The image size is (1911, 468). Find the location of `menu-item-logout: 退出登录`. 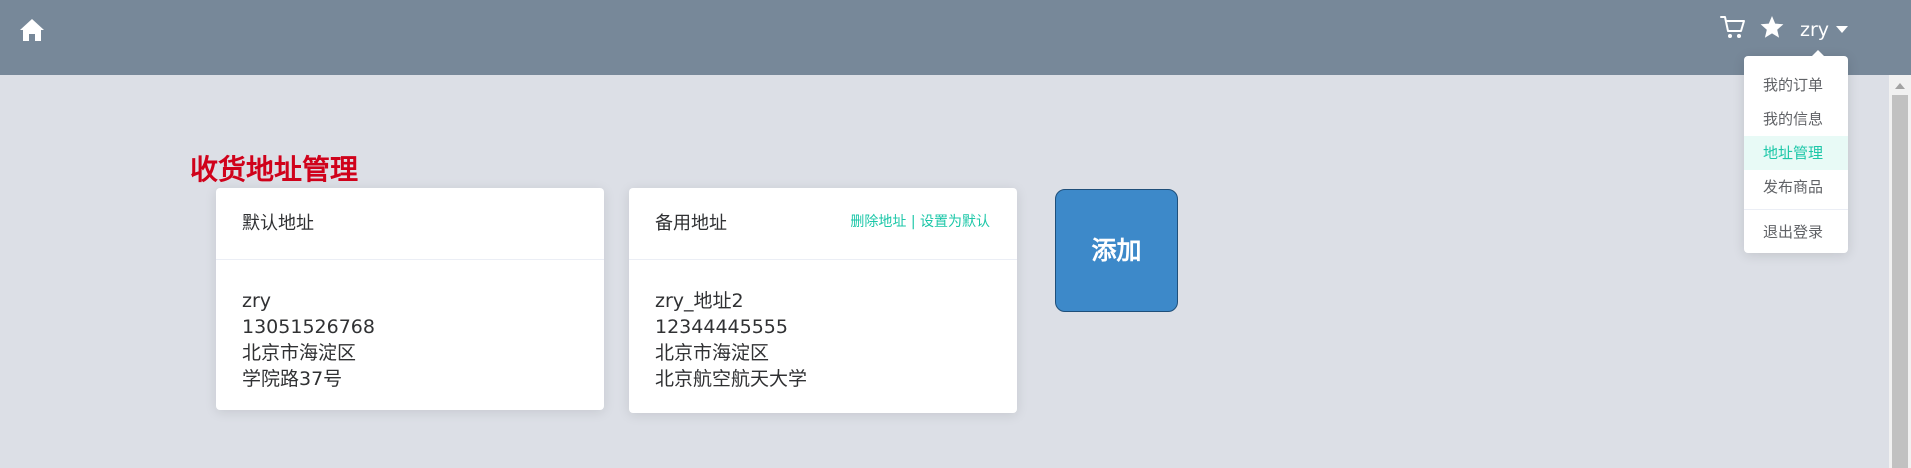

menu-item-logout: 退出登录 is located at coordinates (1796, 232).